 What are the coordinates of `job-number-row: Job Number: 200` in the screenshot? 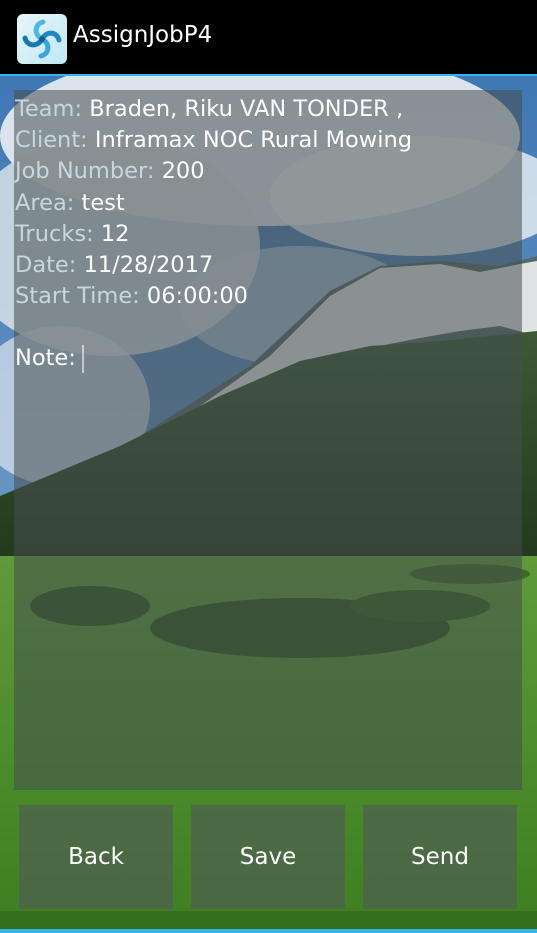 It's located at (267, 171).